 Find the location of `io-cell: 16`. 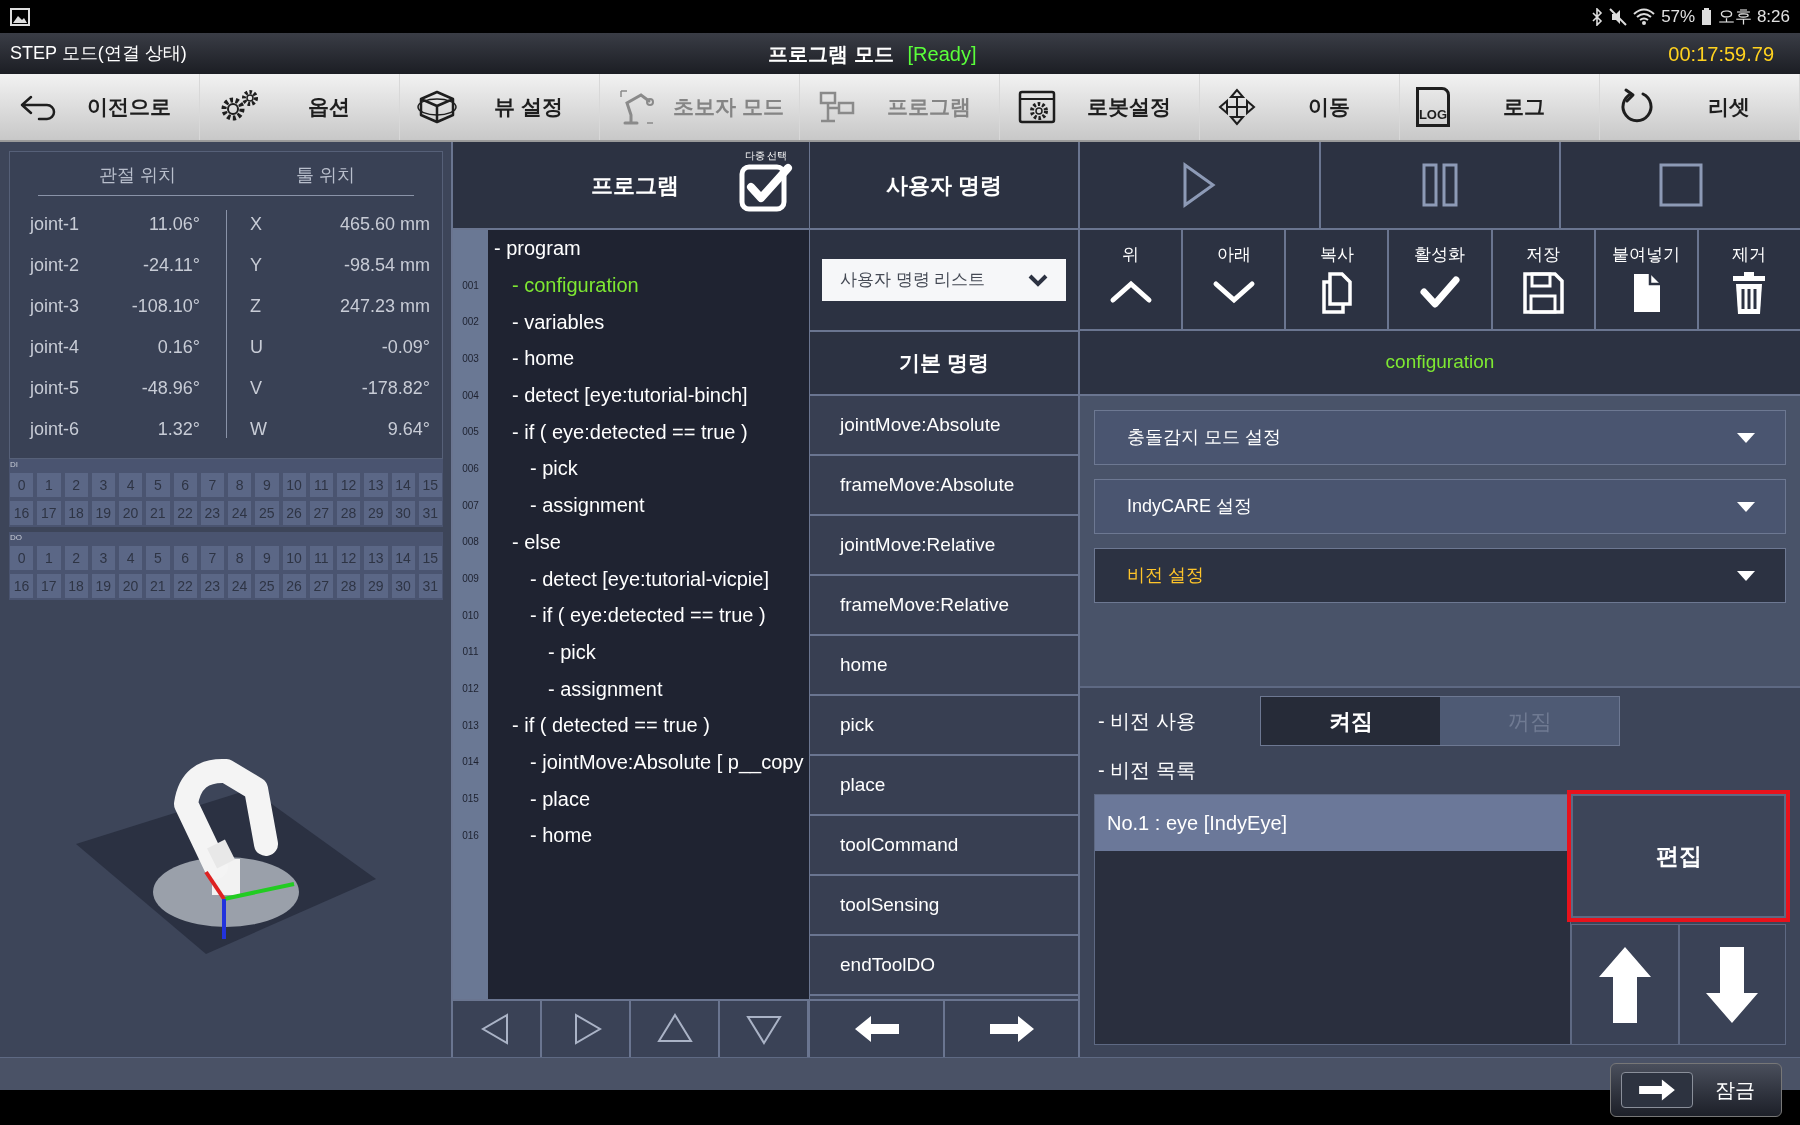

io-cell: 16 is located at coordinates (22, 513).